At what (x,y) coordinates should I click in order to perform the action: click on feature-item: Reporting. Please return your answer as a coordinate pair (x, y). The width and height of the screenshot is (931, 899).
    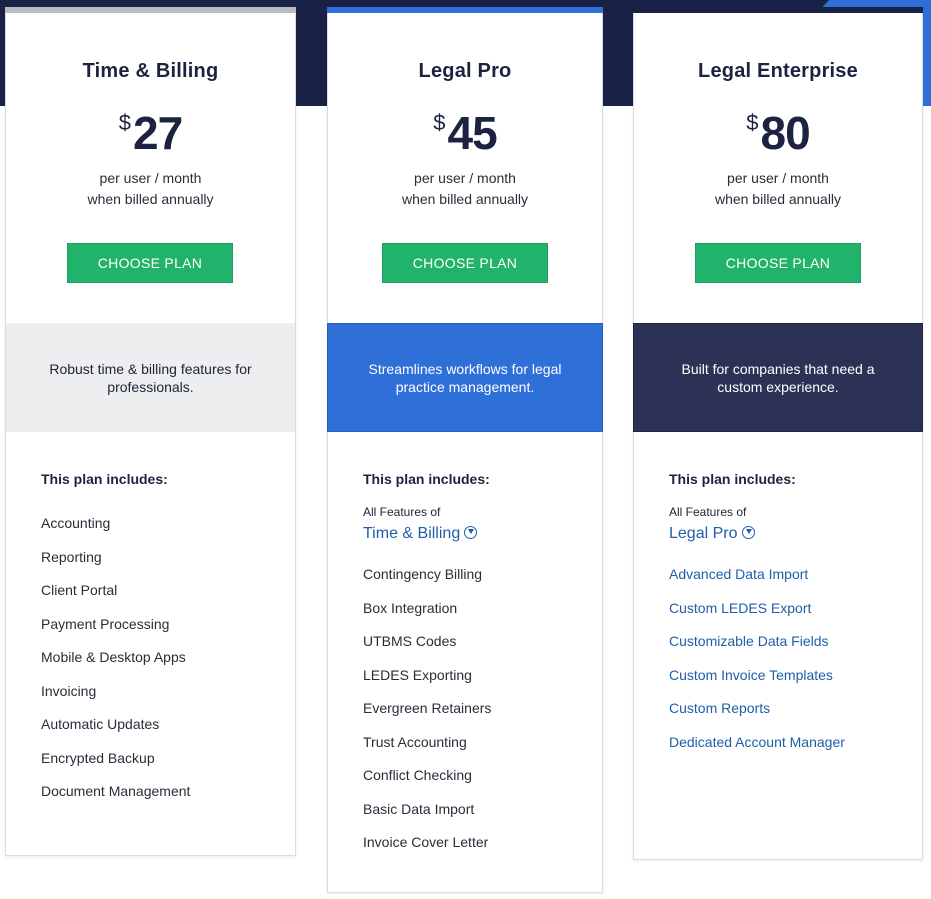
    Looking at the image, I should click on (71, 556).